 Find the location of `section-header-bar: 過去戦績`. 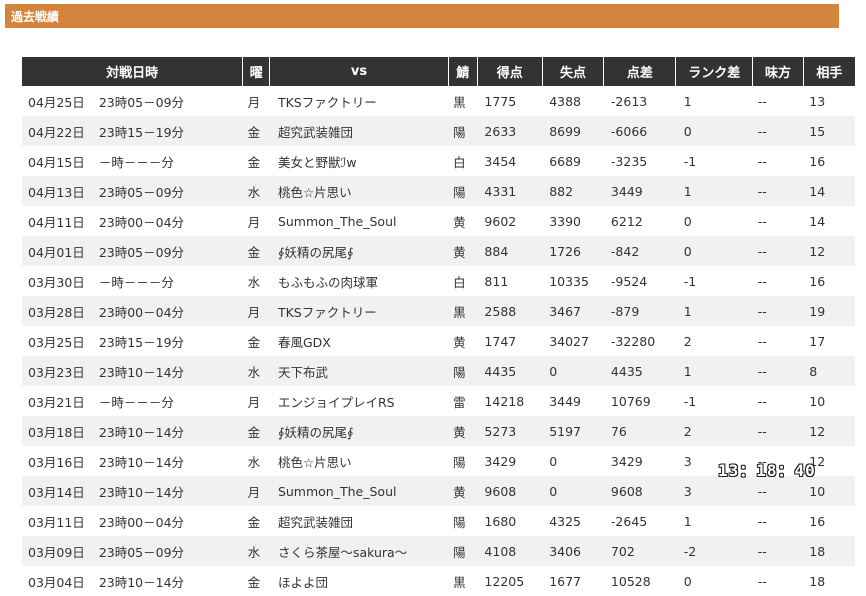

section-header-bar: 過去戦績 is located at coordinates (422, 16).